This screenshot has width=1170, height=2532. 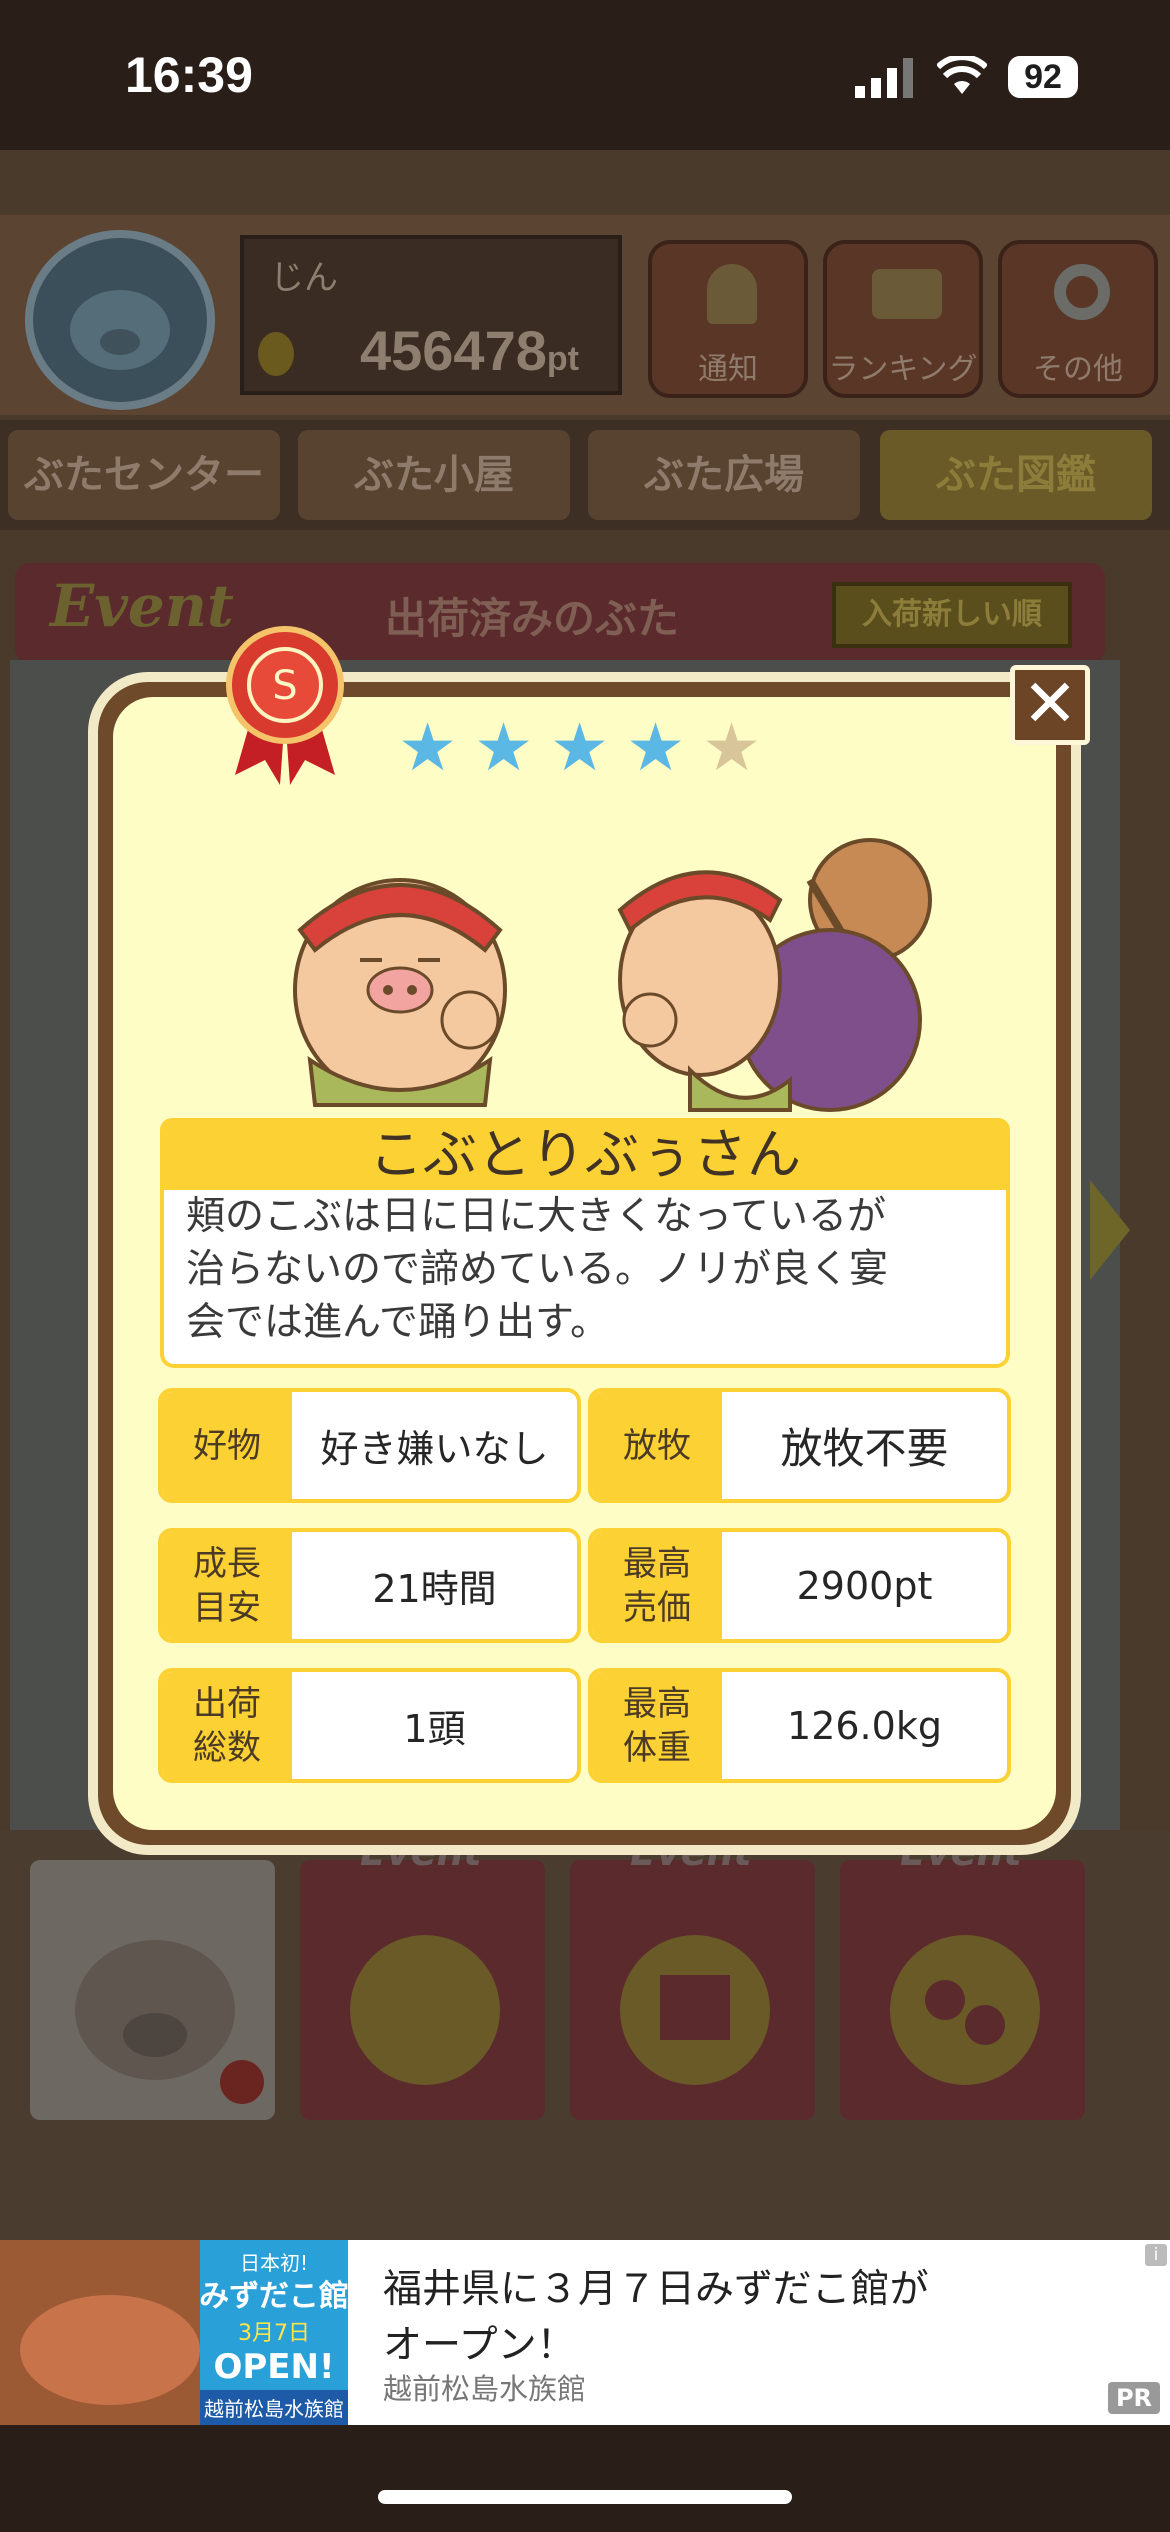 I want to click on stat-favorite: 好物 好き嫌いなし, so click(x=369, y=1445).